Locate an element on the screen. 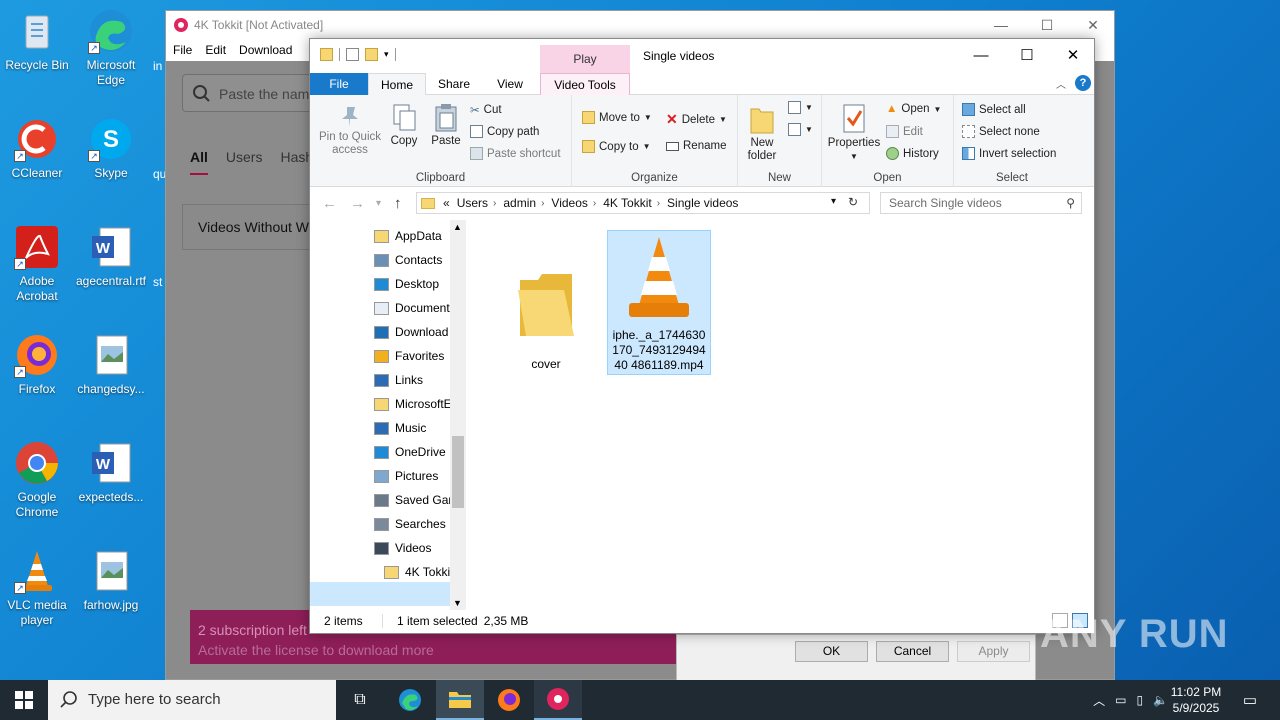 Image resolution: width=1280 pixels, height=720 pixels. explorer-close-button: ✕ is located at coordinates (1073, 56).